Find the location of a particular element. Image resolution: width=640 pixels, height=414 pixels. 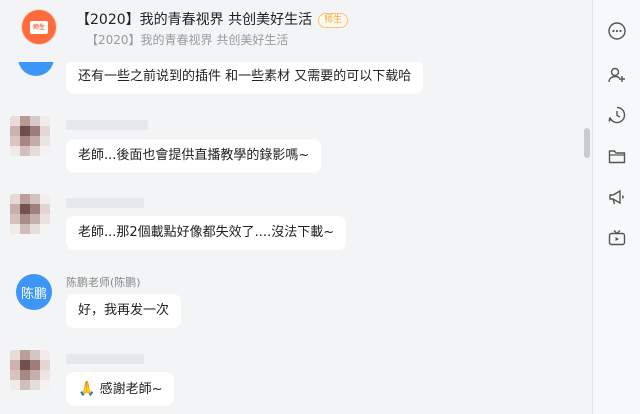

avatar: 陈鹏 is located at coordinates (34, 292).